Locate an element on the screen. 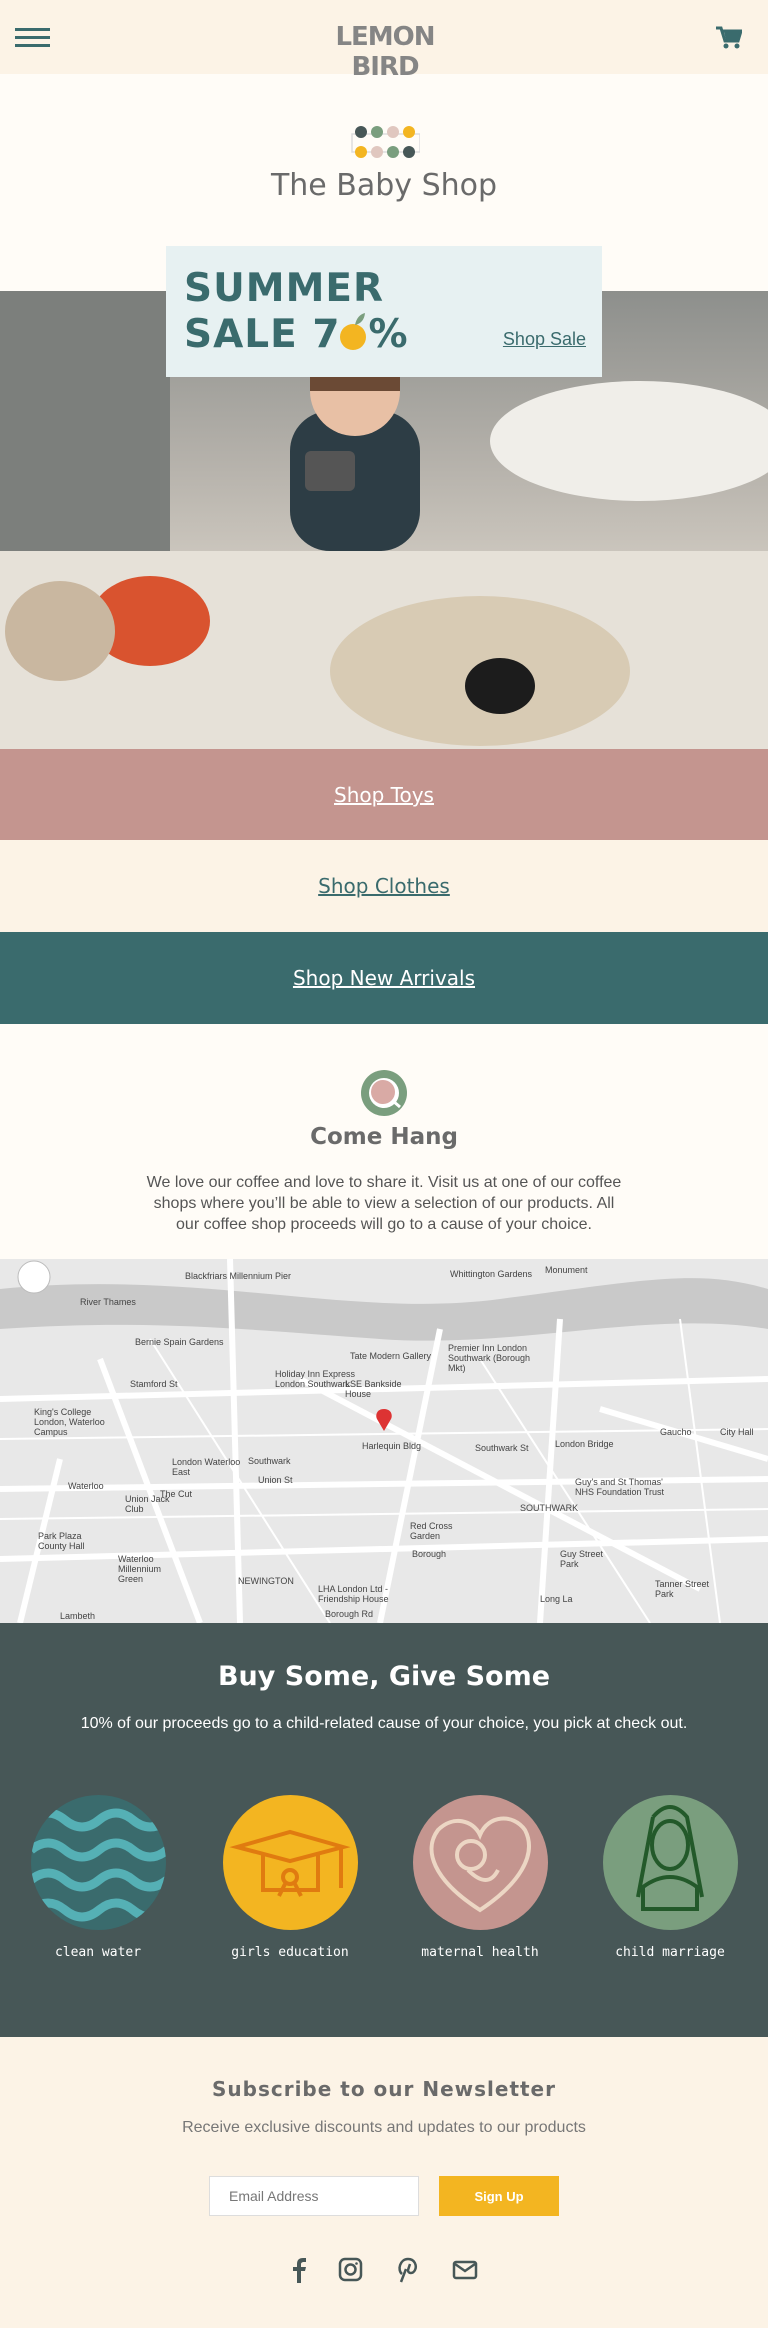 This screenshot has width=768, height=2328. cause-label: maternal health is located at coordinates (480, 1952).